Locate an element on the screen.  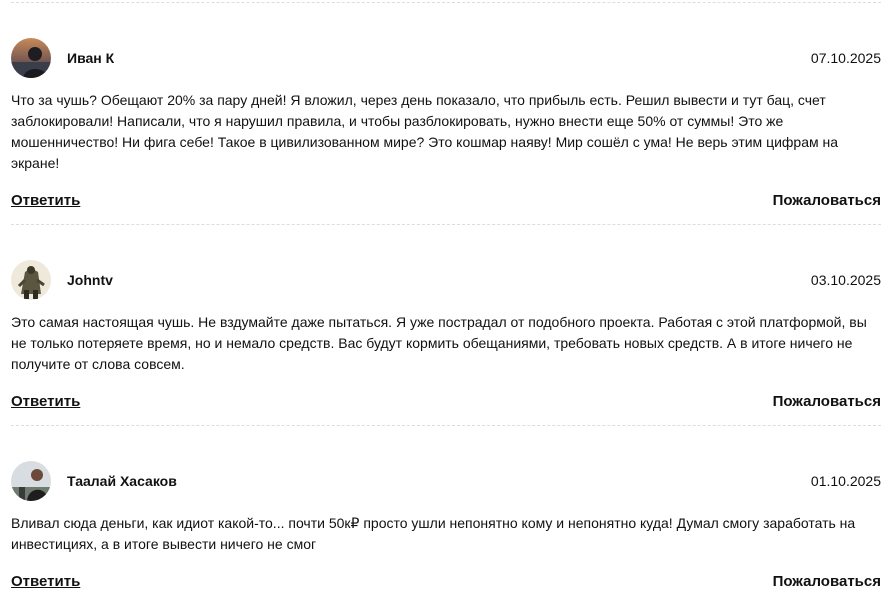
comment-date: 07.10.2025 is located at coordinates (845, 58).